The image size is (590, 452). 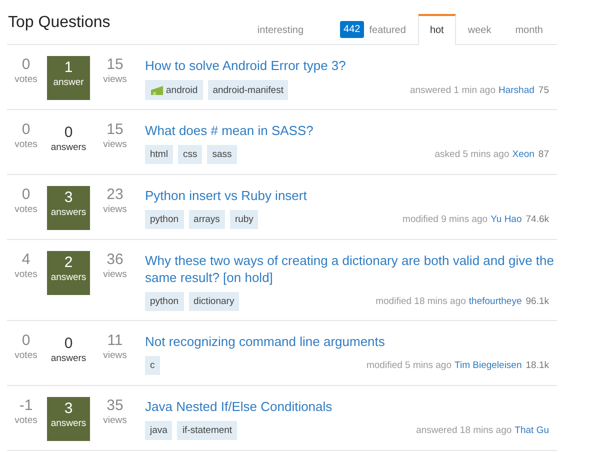 What do you see at coordinates (280, 29) in the screenshot?
I see `tab: interesting` at bounding box center [280, 29].